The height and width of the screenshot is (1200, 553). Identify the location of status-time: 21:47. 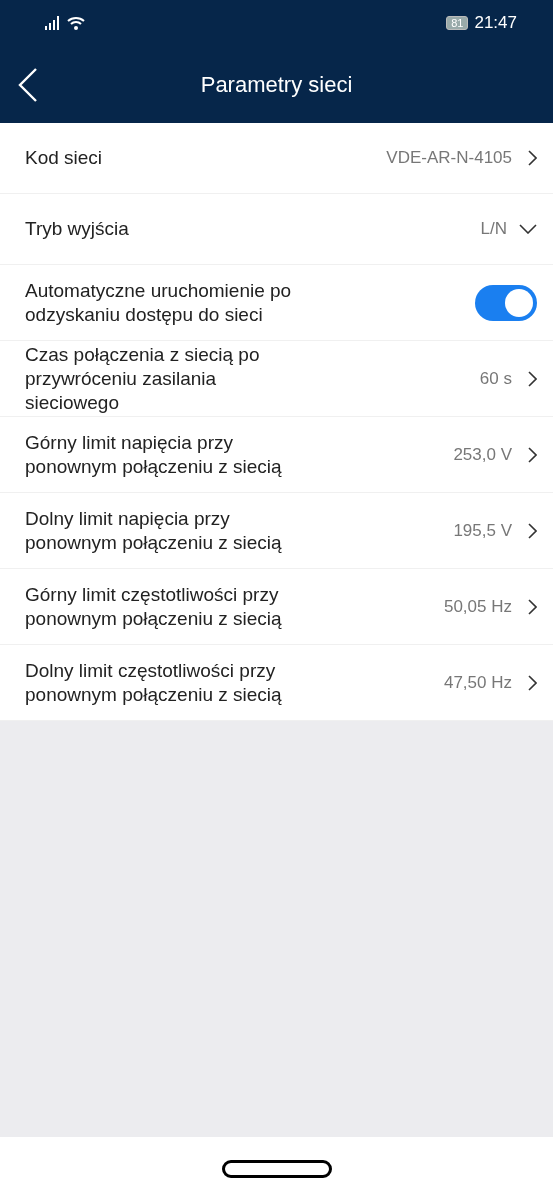
(495, 23).